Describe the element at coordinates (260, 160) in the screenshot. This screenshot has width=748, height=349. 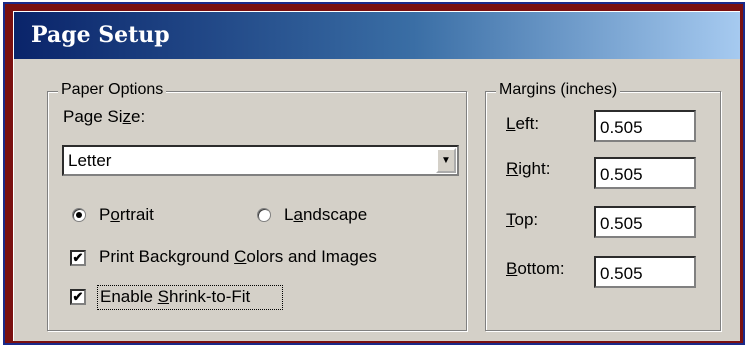
I see `page-size-select: Letter ▼` at that location.